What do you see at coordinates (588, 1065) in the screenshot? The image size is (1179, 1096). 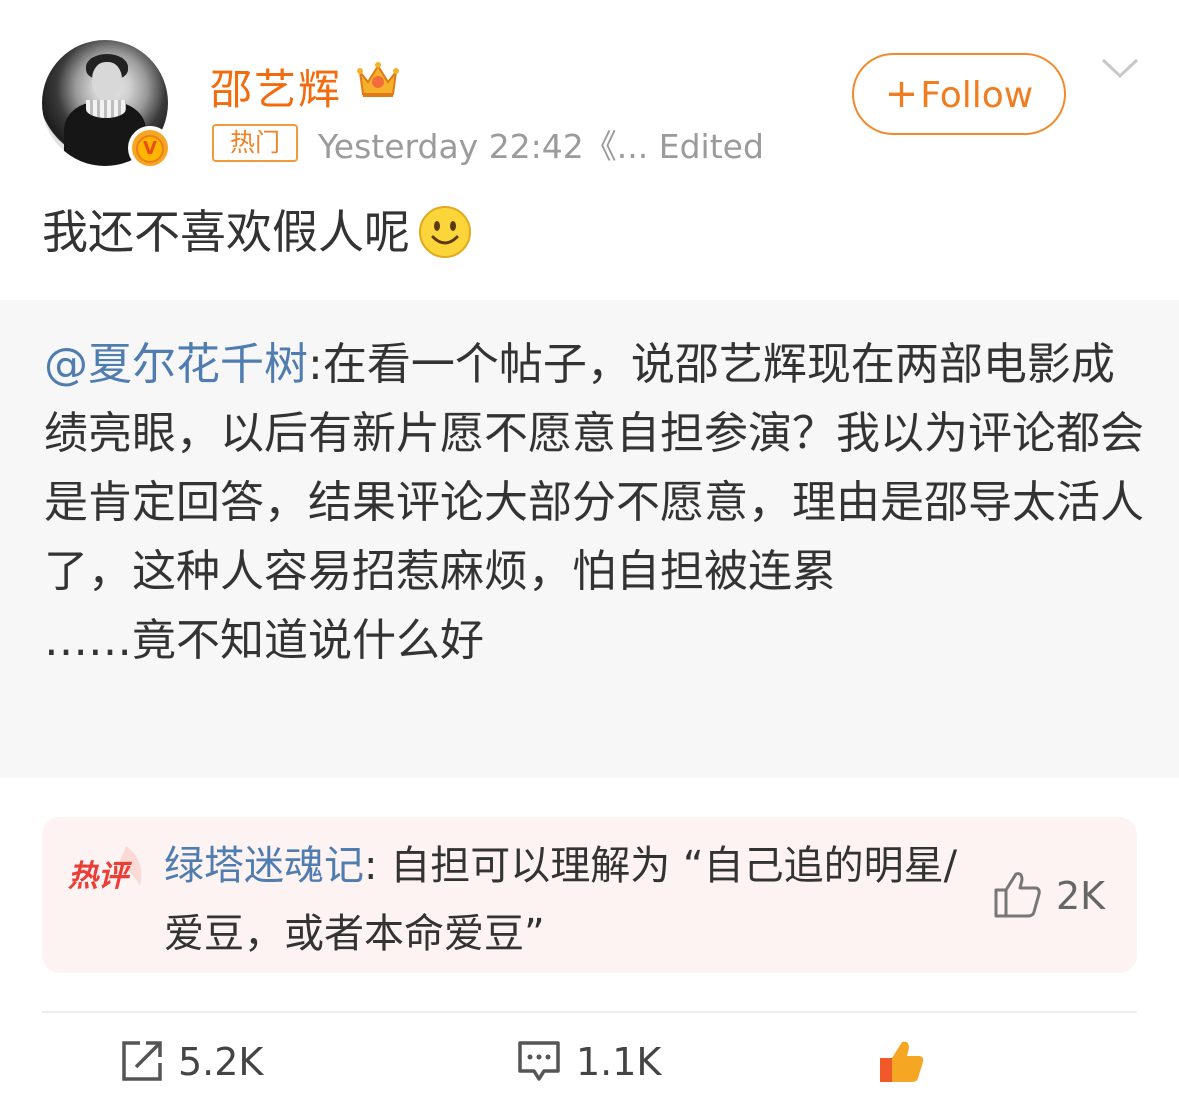 I see `comment-button: 1.1K` at bounding box center [588, 1065].